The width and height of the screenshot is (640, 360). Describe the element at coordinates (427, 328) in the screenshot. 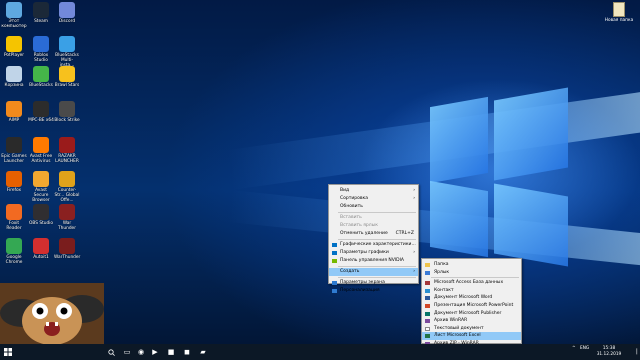

I see `text-document-icon` at that location.